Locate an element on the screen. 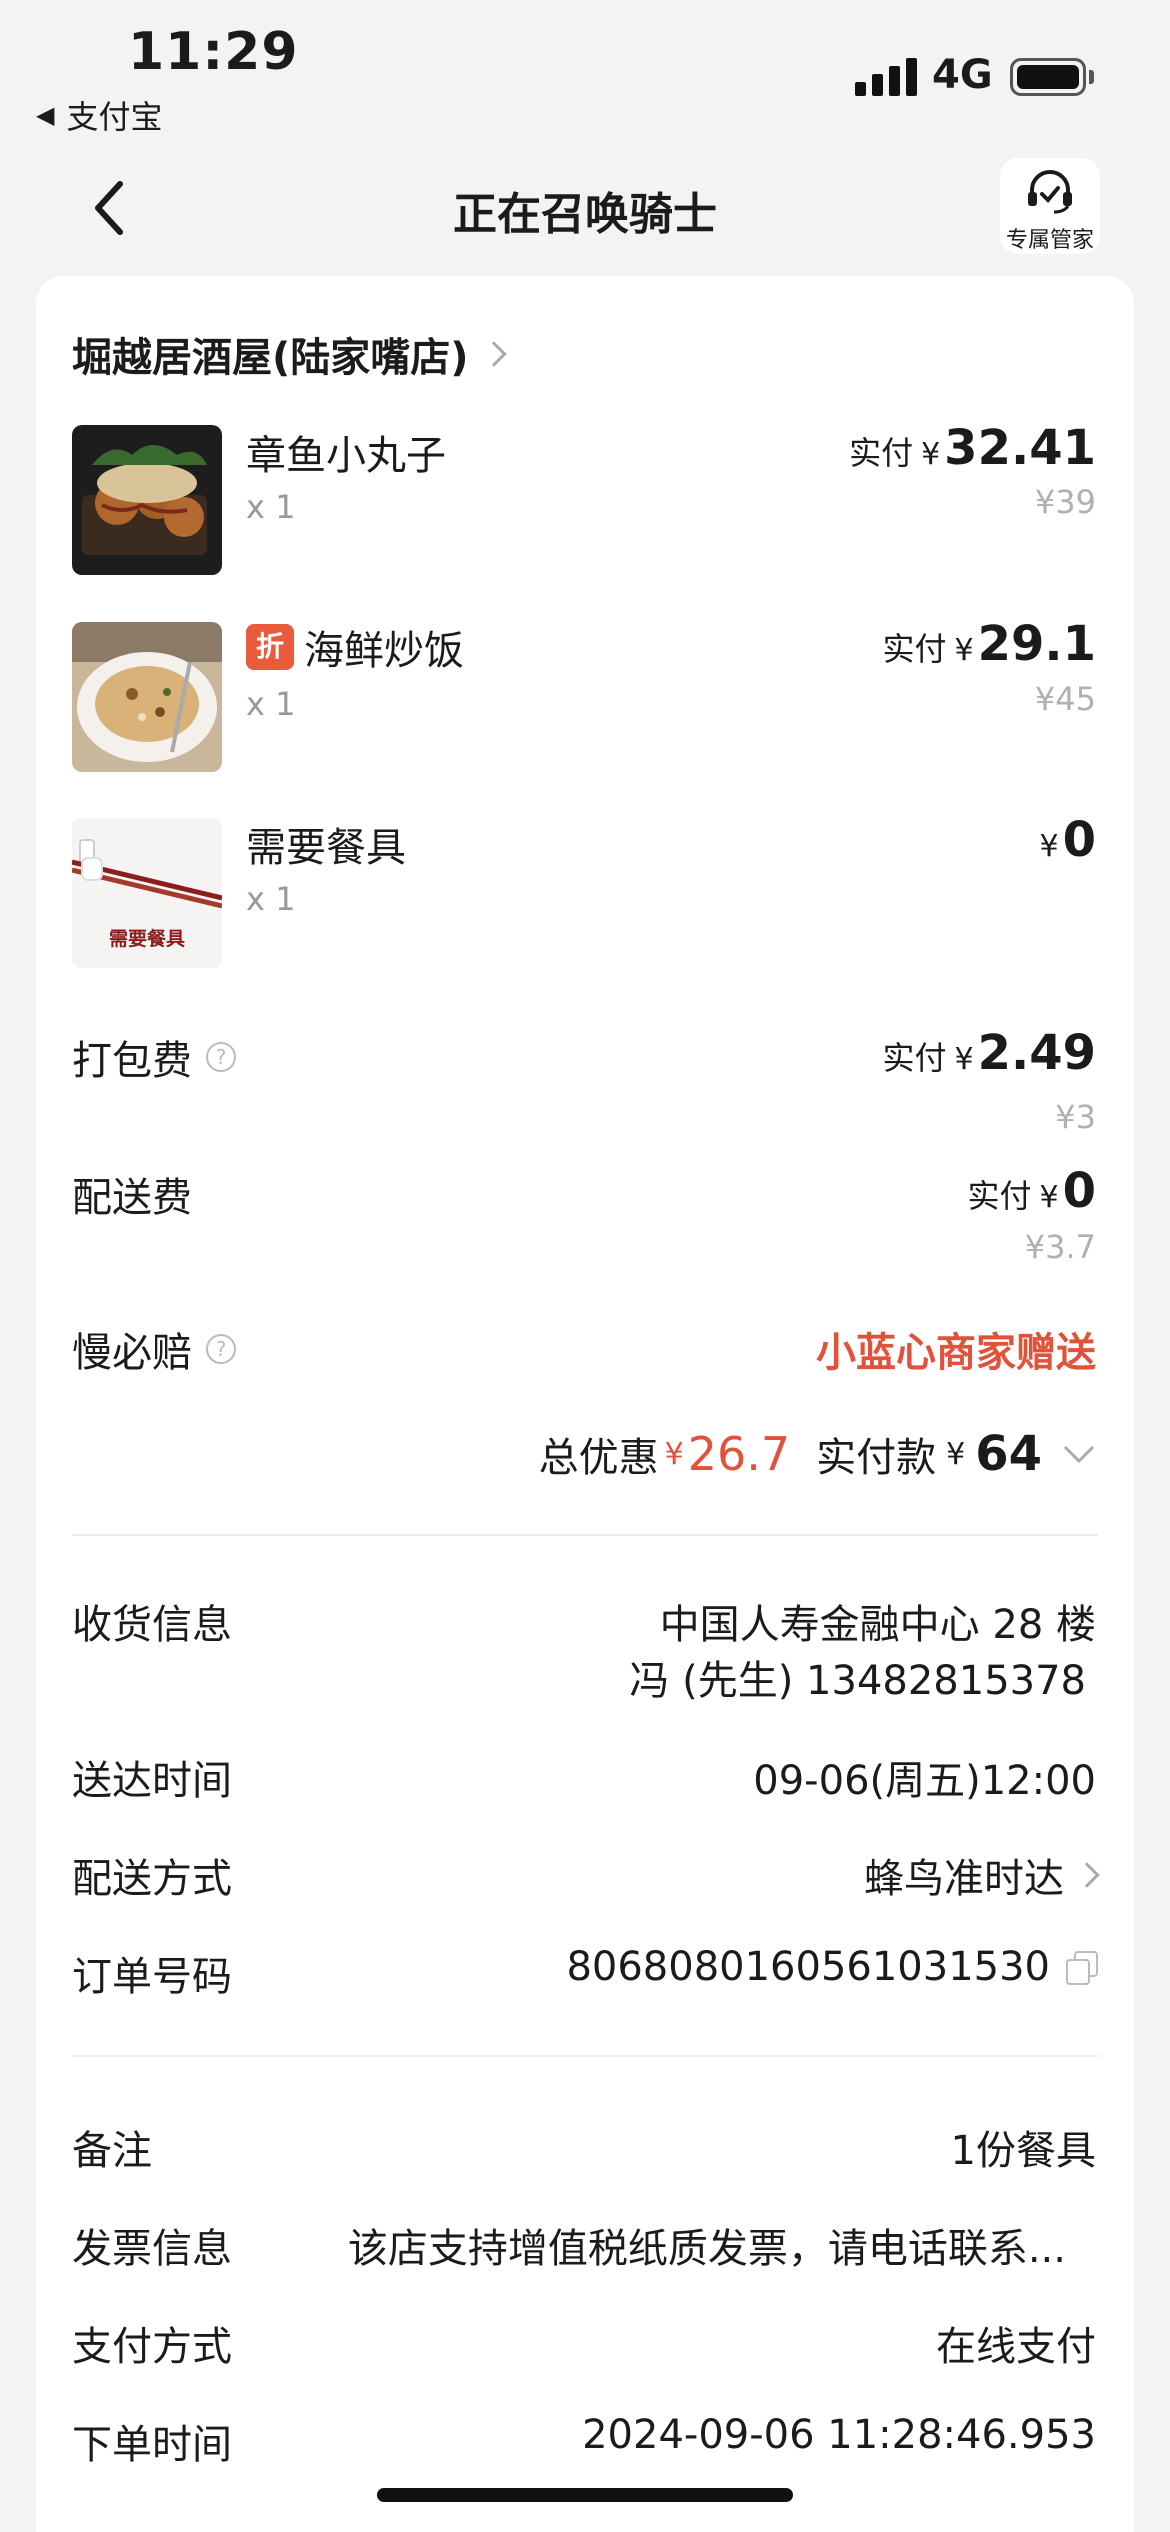 This screenshot has width=1170, height=2532. shop-name: 堀越居酒屋(陆家嘴店) is located at coordinates (270, 358).